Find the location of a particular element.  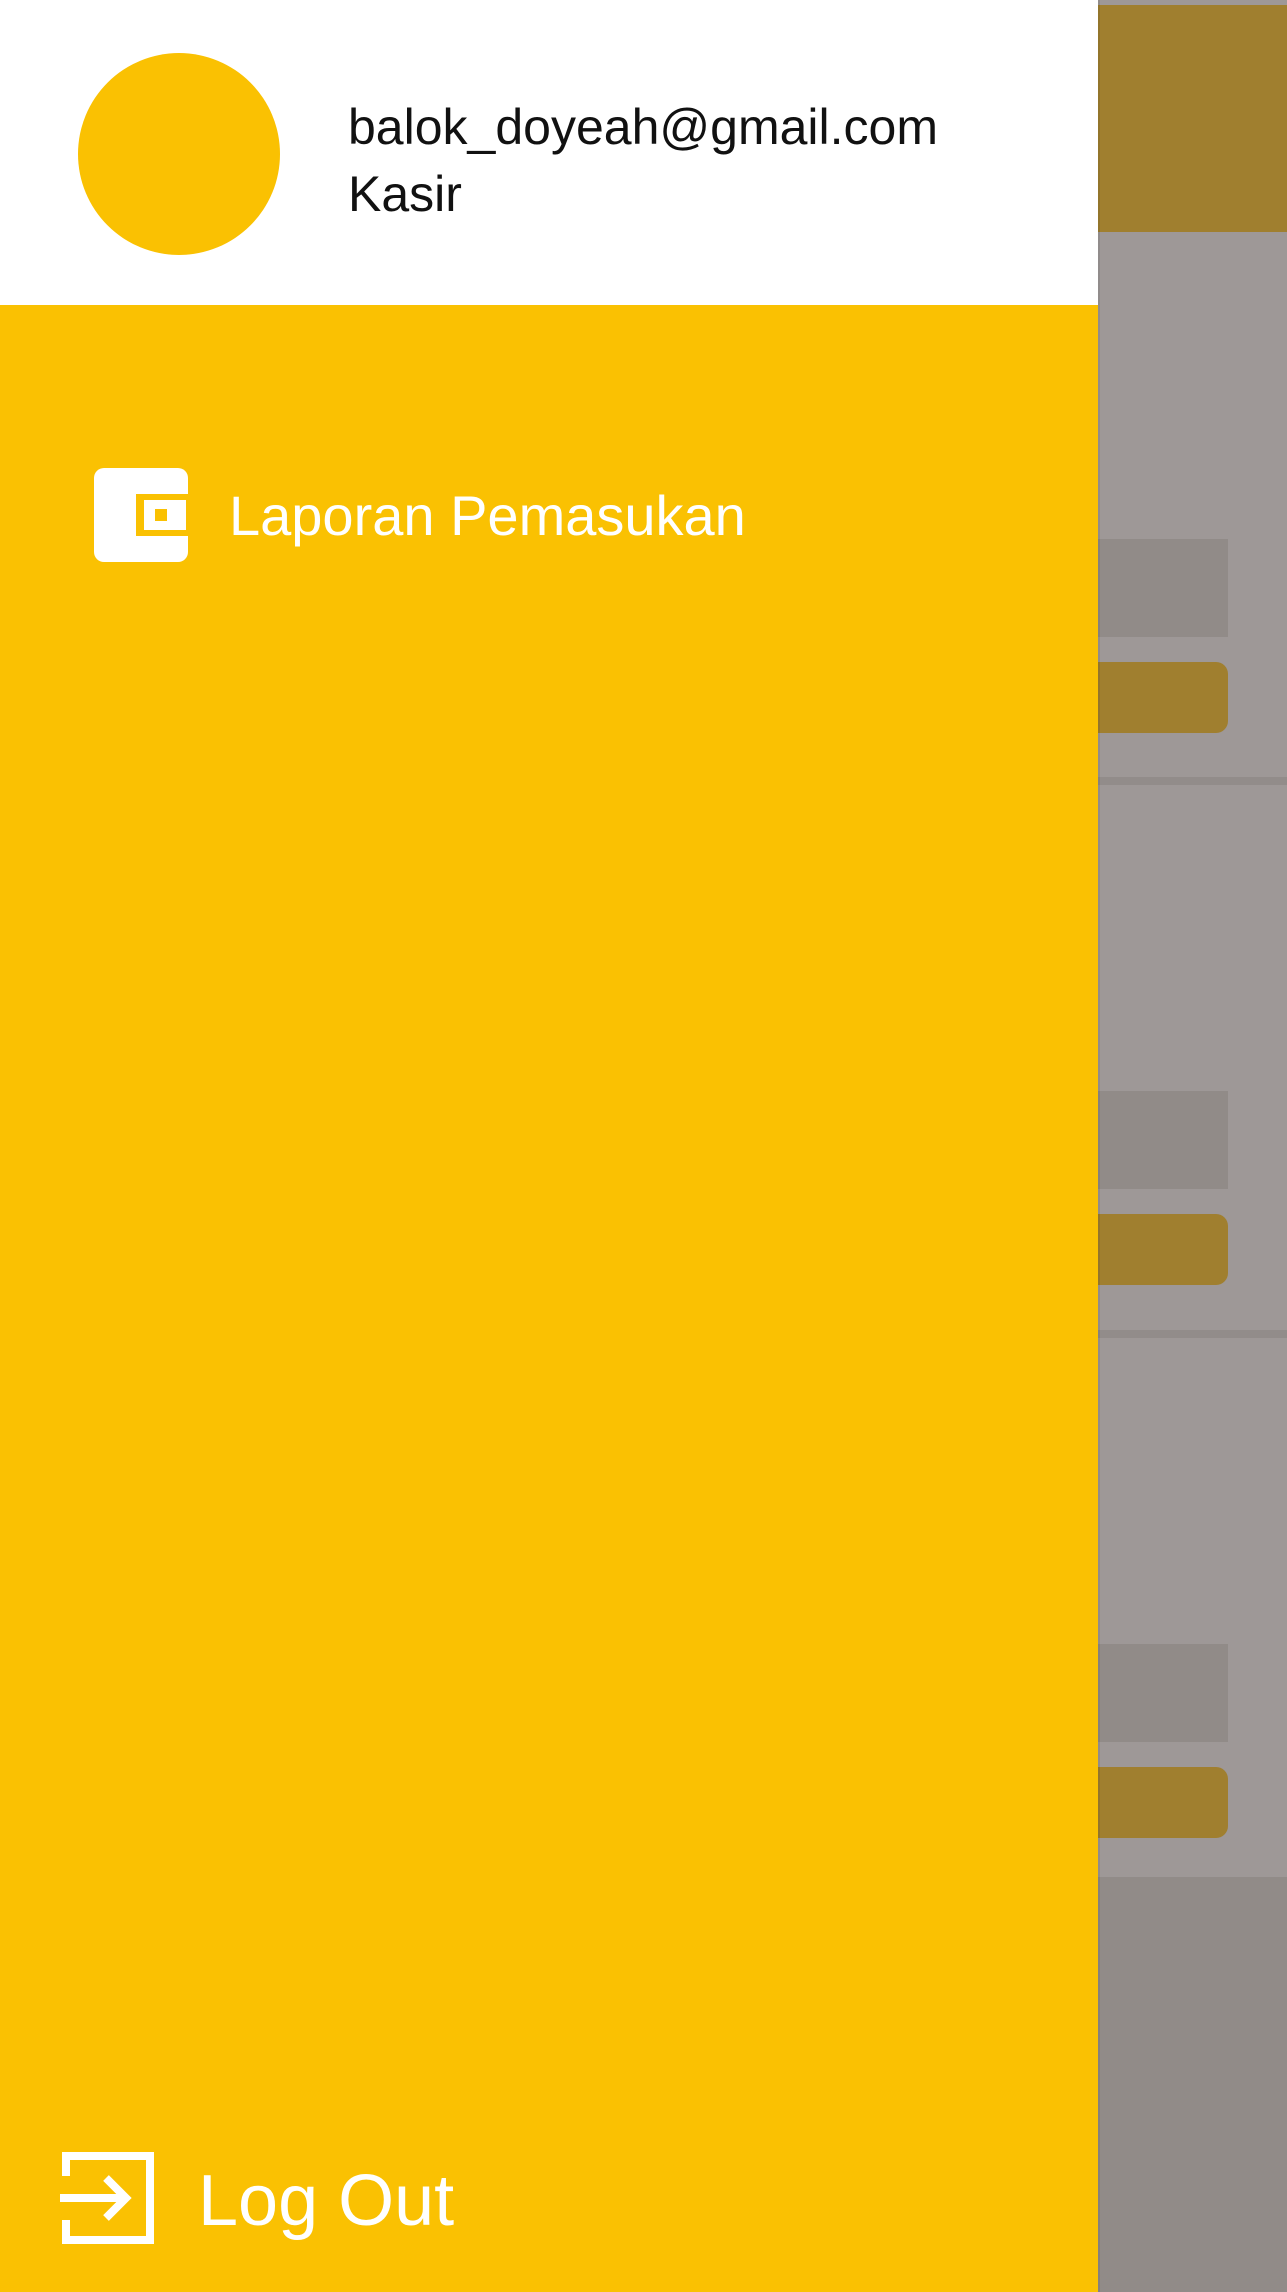

menu-item-laporan-pemasukan: Laporan Pemasukan is located at coordinates (549, 515).